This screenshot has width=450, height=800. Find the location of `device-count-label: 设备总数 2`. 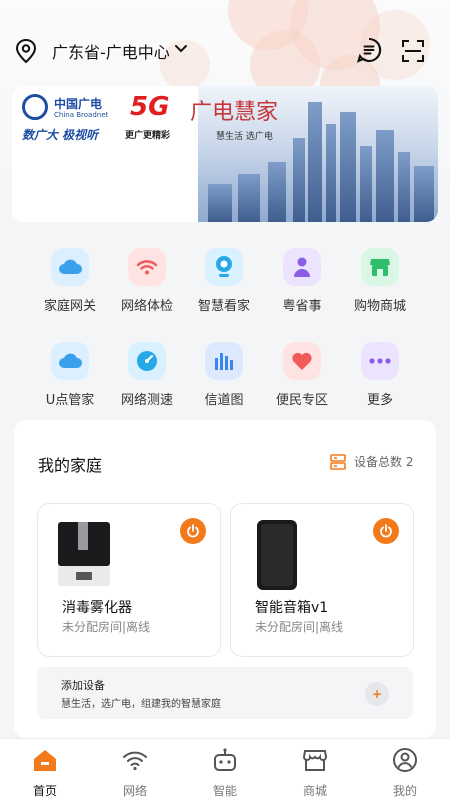

device-count-label: 设备总数 2 is located at coordinates (384, 462).